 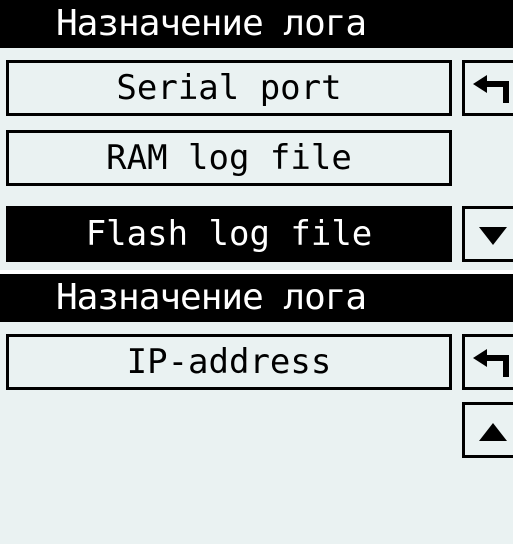 I want to click on menu-item-flash-log-file: Flash log file, so click(x=229, y=234).